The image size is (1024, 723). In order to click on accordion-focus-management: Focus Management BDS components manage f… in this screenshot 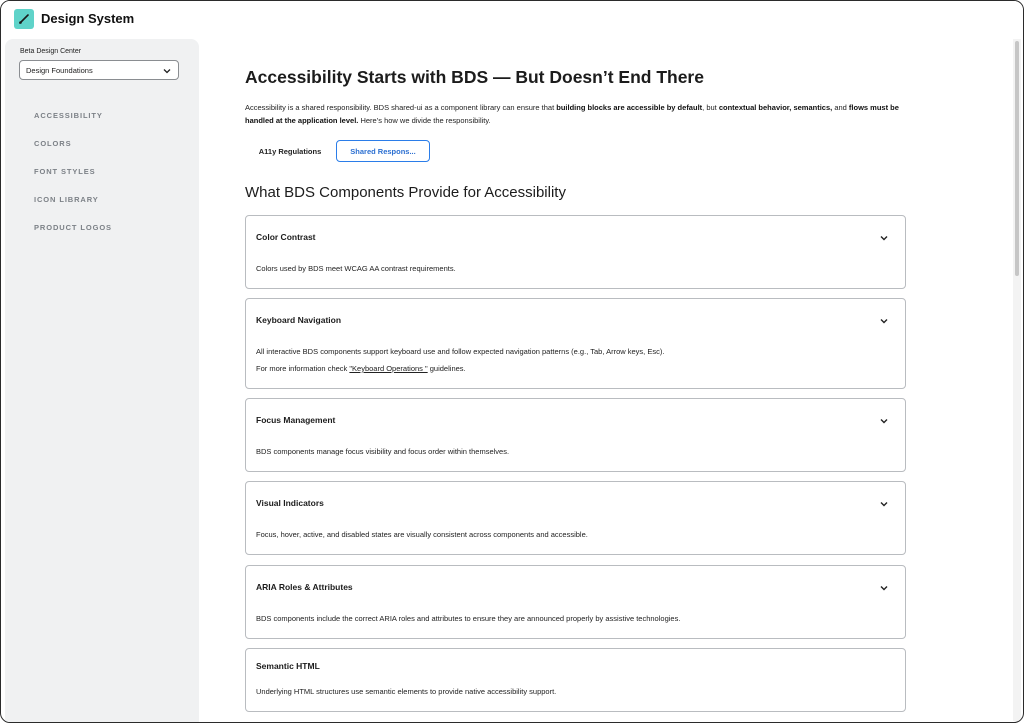, I will do `click(575, 435)`.